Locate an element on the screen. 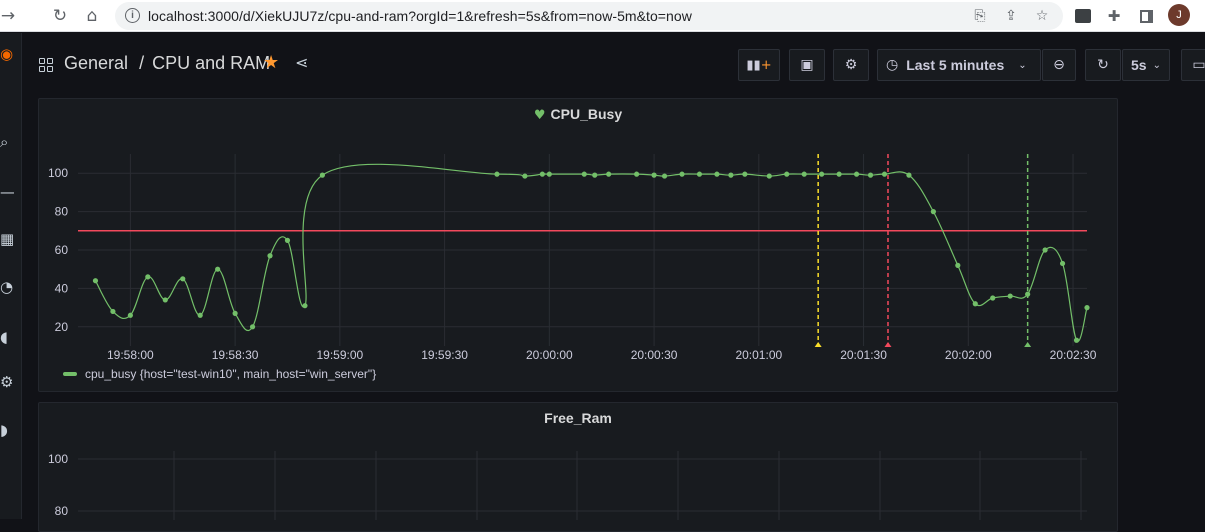 The image size is (1205, 532). site-info-icon: i is located at coordinates (132, 15).